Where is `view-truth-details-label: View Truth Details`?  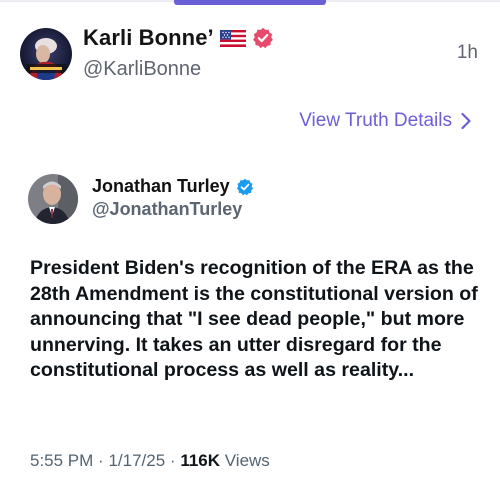 view-truth-details-label: View Truth Details is located at coordinates (375, 120).